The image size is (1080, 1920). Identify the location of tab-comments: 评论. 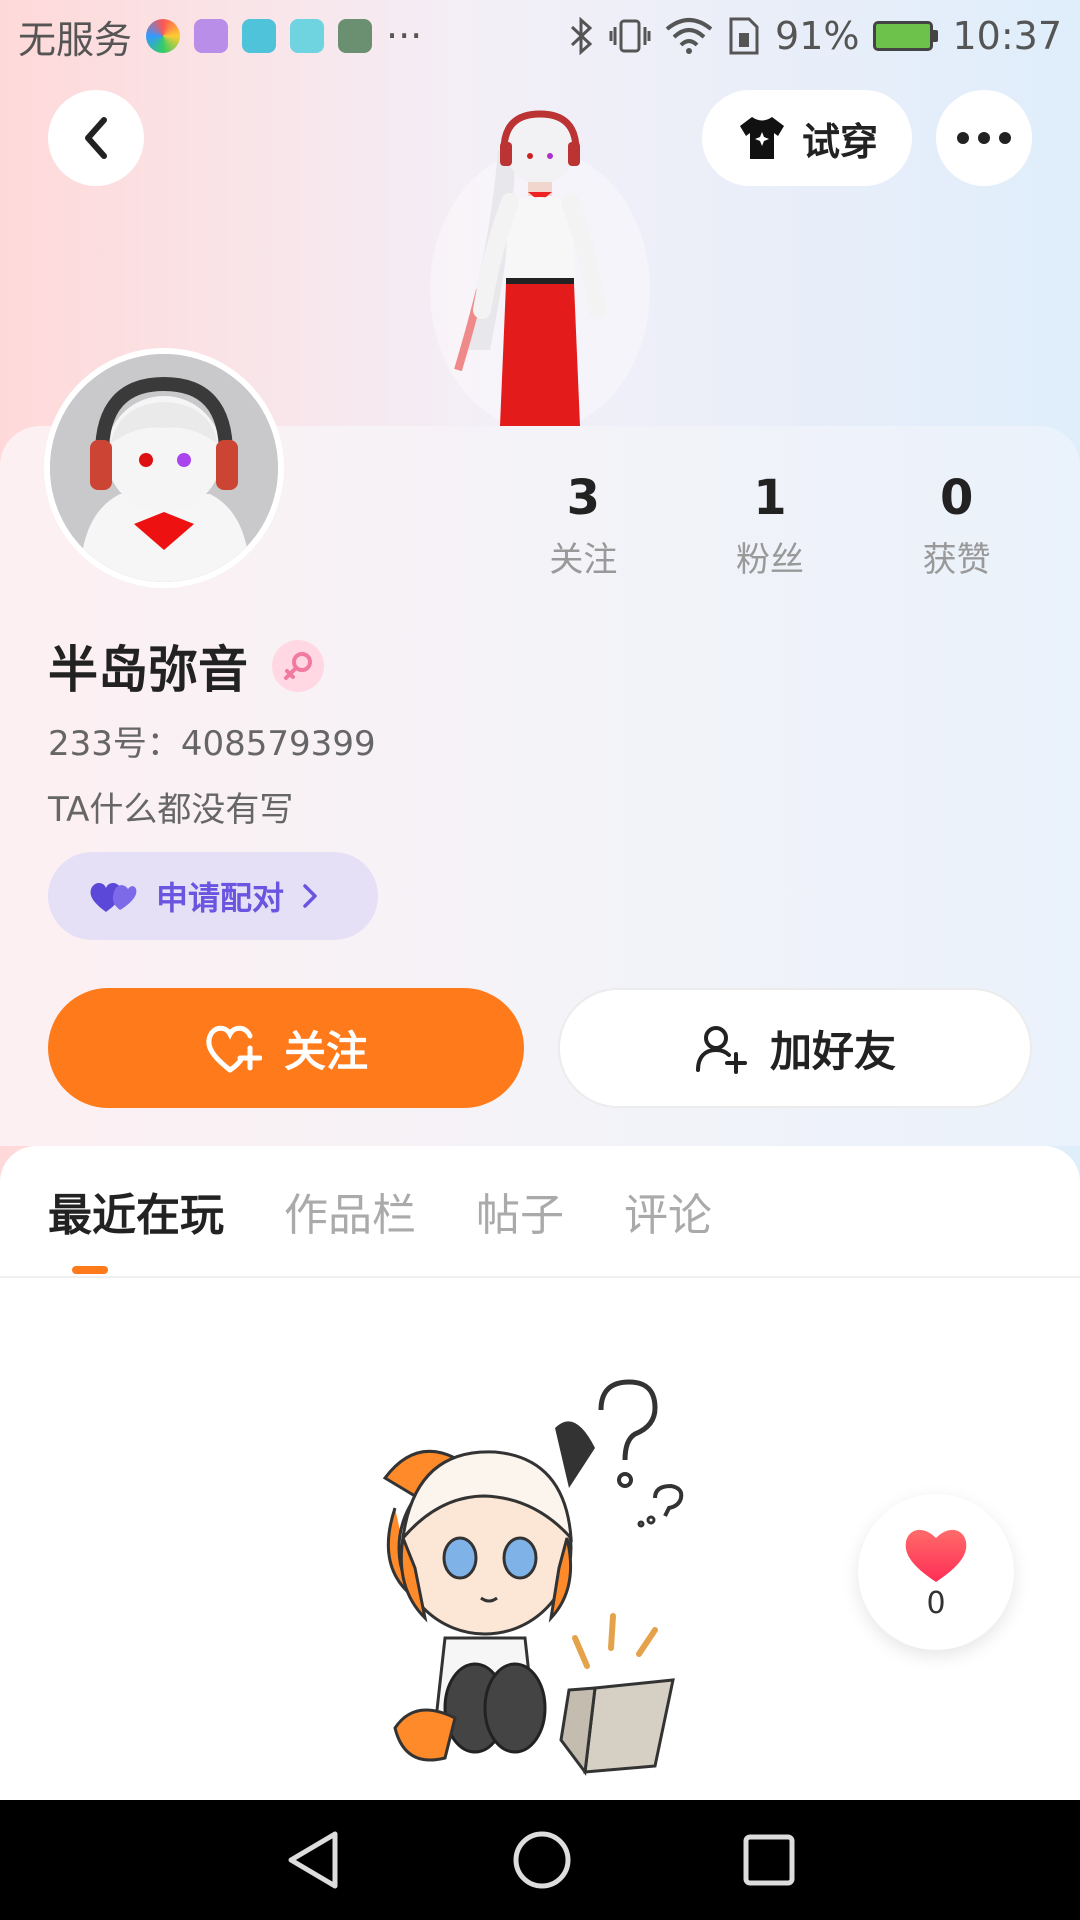
(668, 1216).